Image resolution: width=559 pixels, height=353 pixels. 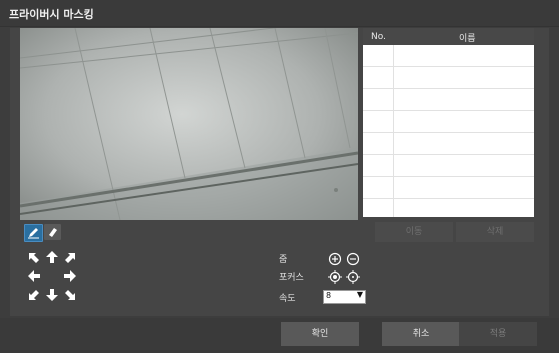 I want to click on draw-mask-button, so click(x=33, y=233).